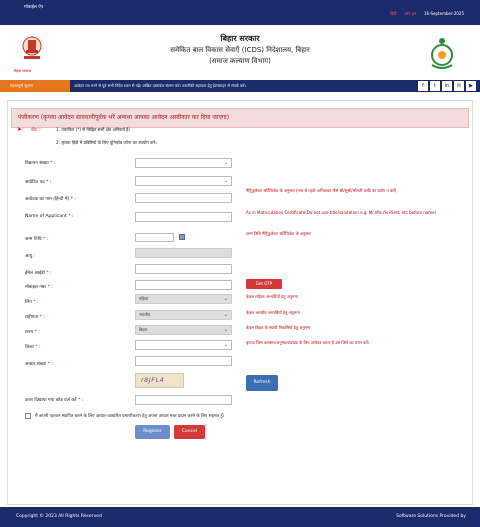  What do you see at coordinates (183, 315) in the screenshot?
I see `nationality-select: भारतीय ⌄` at bounding box center [183, 315].